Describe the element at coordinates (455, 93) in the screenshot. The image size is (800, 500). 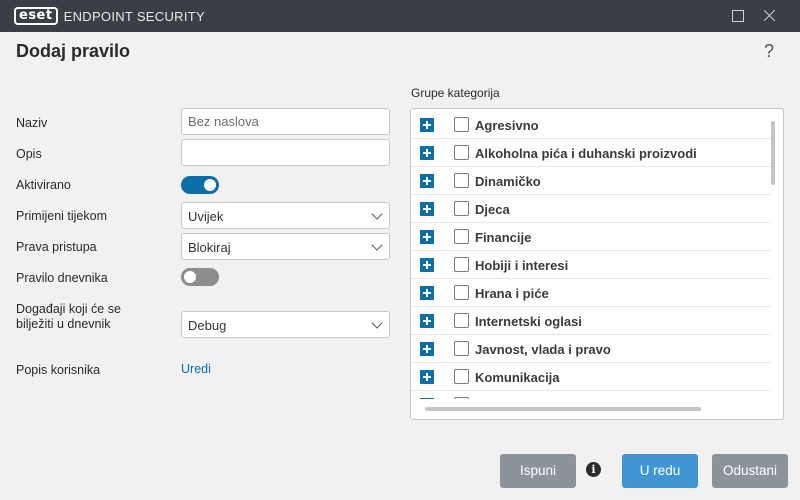
I see `category-groups-title: Grupe kategorija` at that location.